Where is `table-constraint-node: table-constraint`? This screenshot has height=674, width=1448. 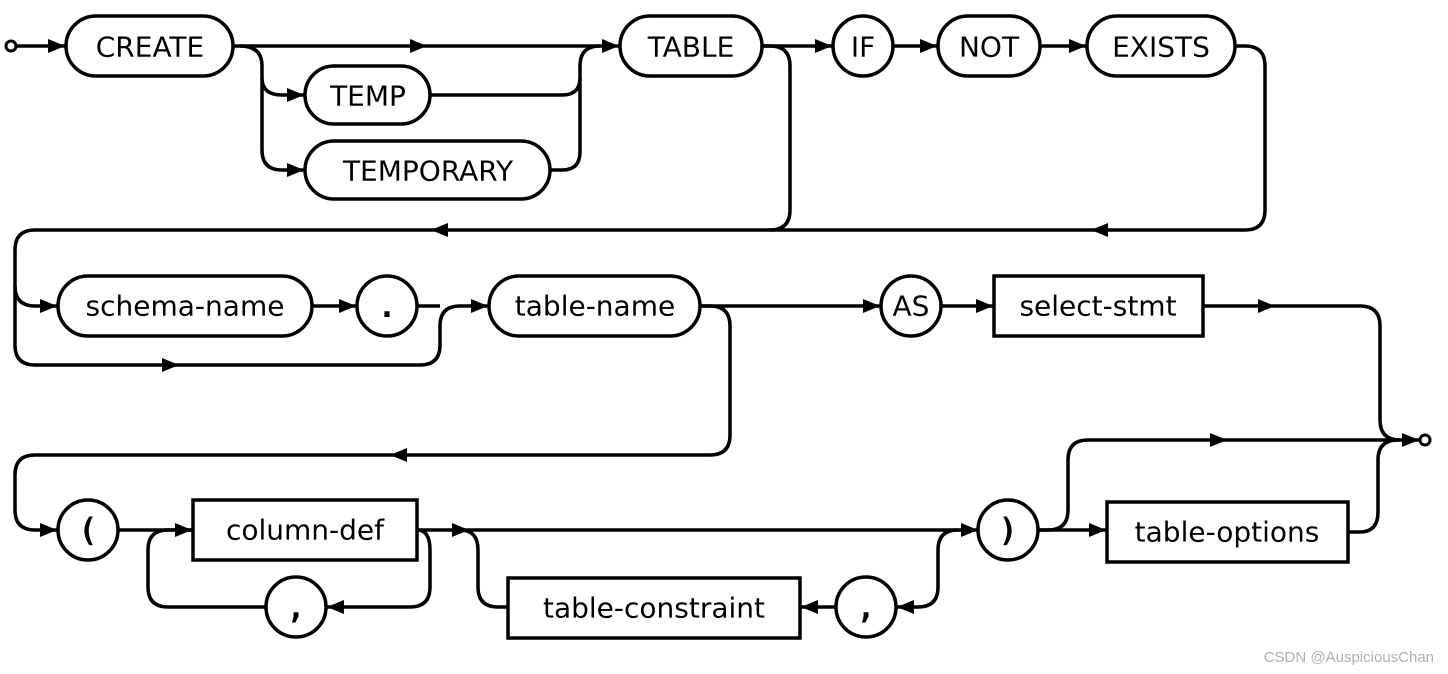 table-constraint-node: table-constraint is located at coordinates (654, 608).